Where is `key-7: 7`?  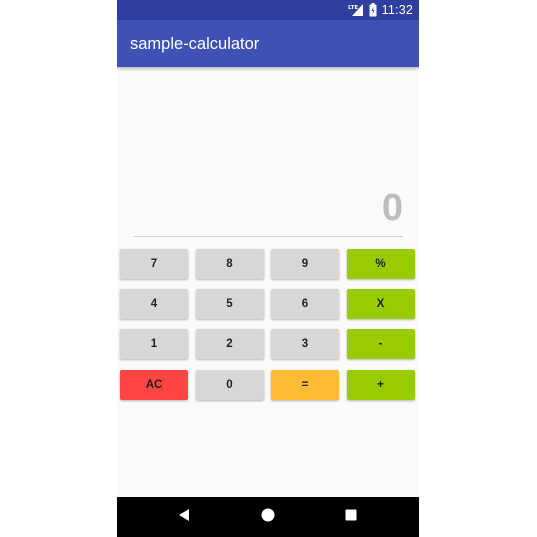
key-7: 7 is located at coordinates (154, 264).